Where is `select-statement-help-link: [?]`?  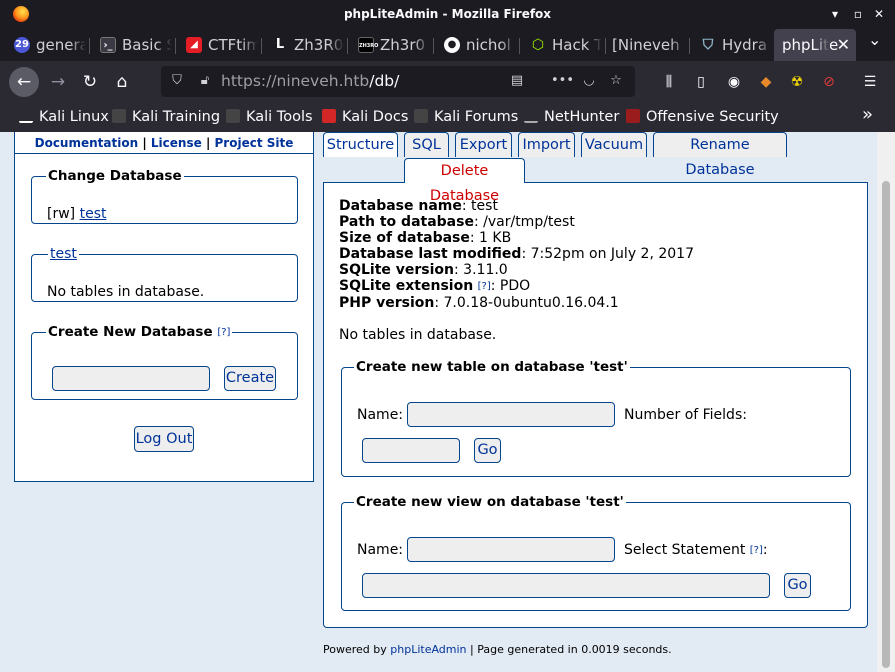
select-statement-help-link: [?] is located at coordinates (756, 550).